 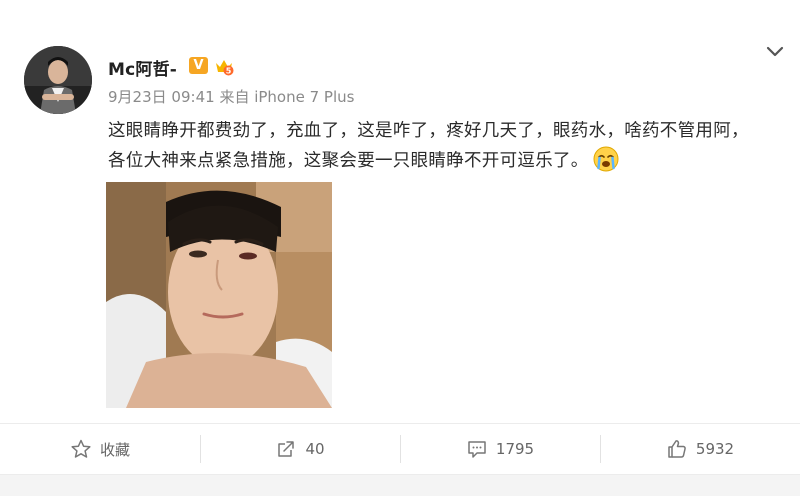 What do you see at coordinates (606, 159) in the screenshot?
I see `crying-face-emoji` at bounding box center [606, 159].